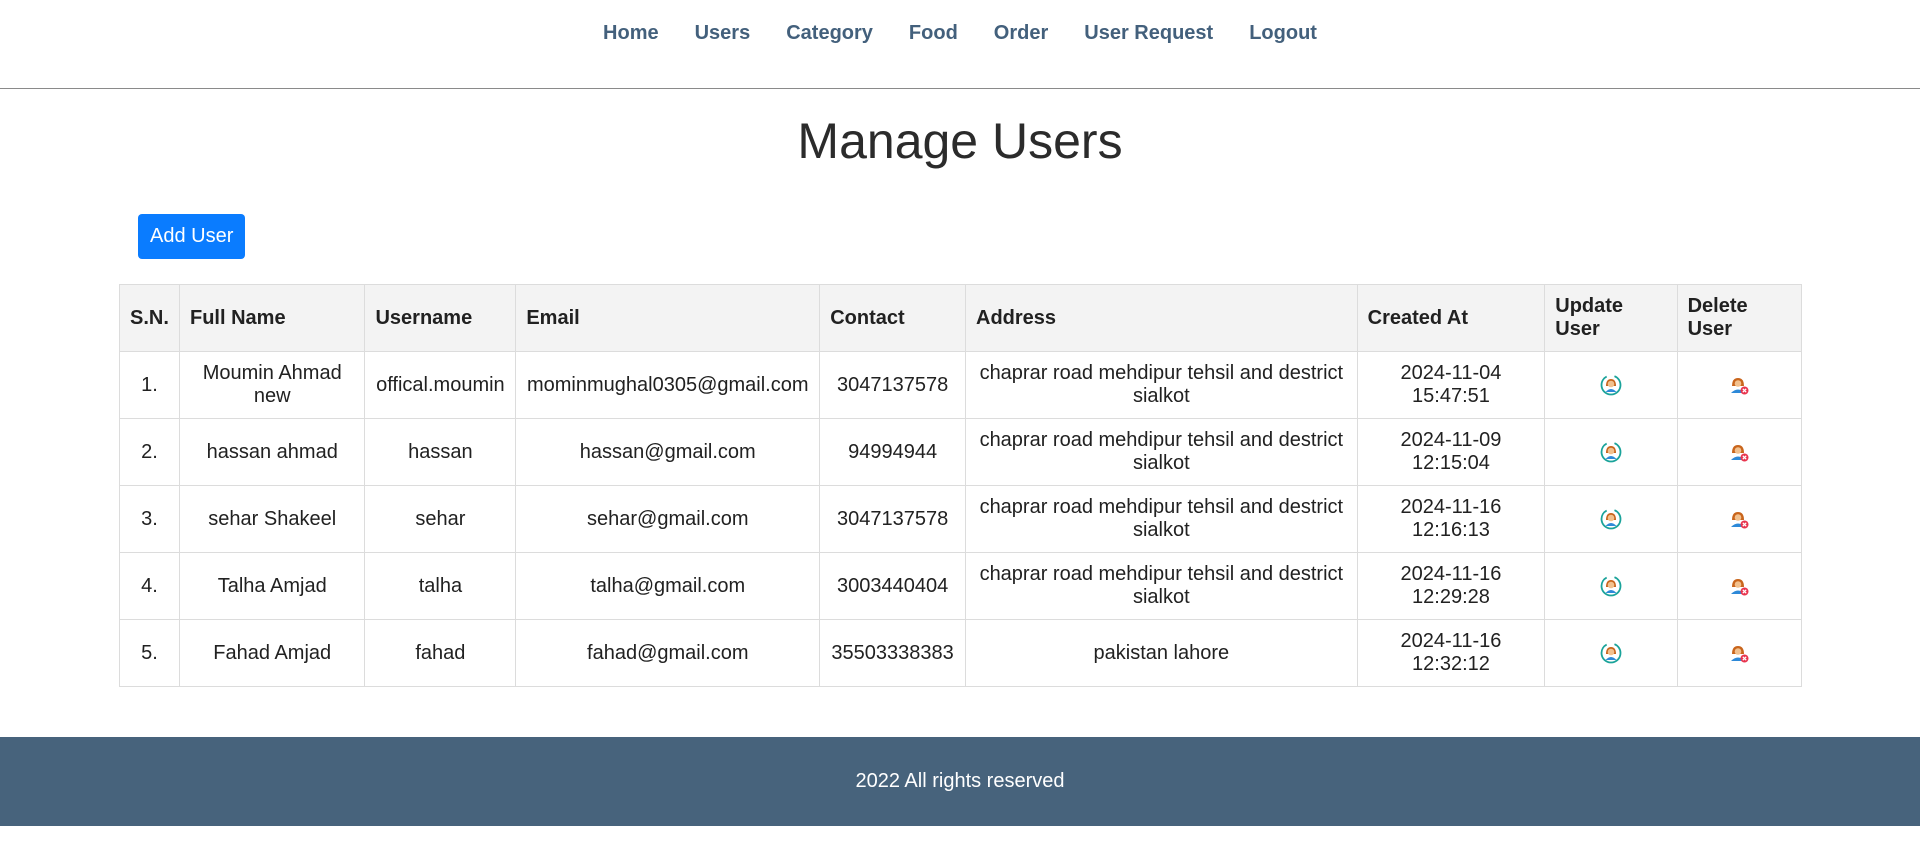 The height and width of the screenshot is (868, 1920). Describe the element at coordinates (1451, 519) in the screenshot. I see `cell-created-at: 2024-11-16 12:16:13` at that location.